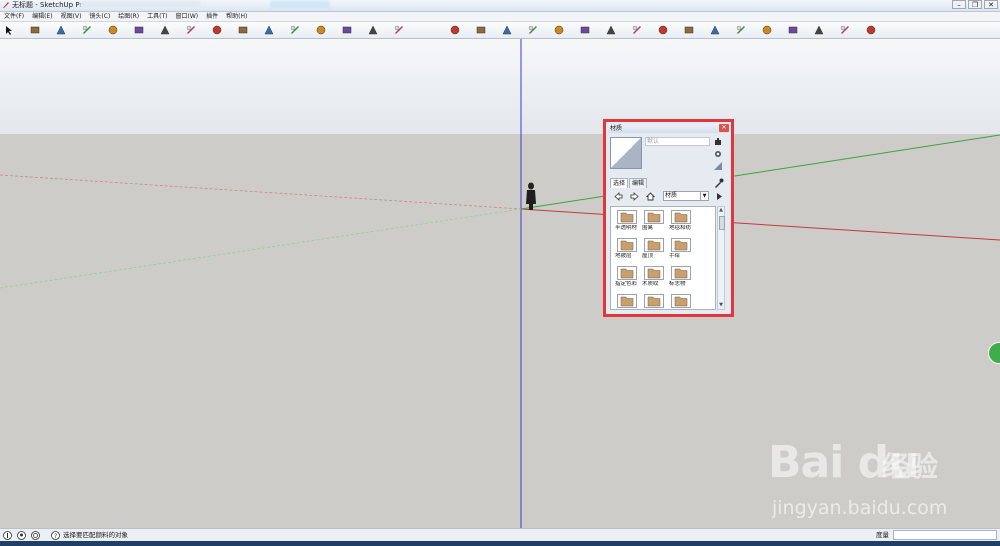  Describe the element at coordinates (663, 30) in the screenshot. I see `dimension-icon` at that location.